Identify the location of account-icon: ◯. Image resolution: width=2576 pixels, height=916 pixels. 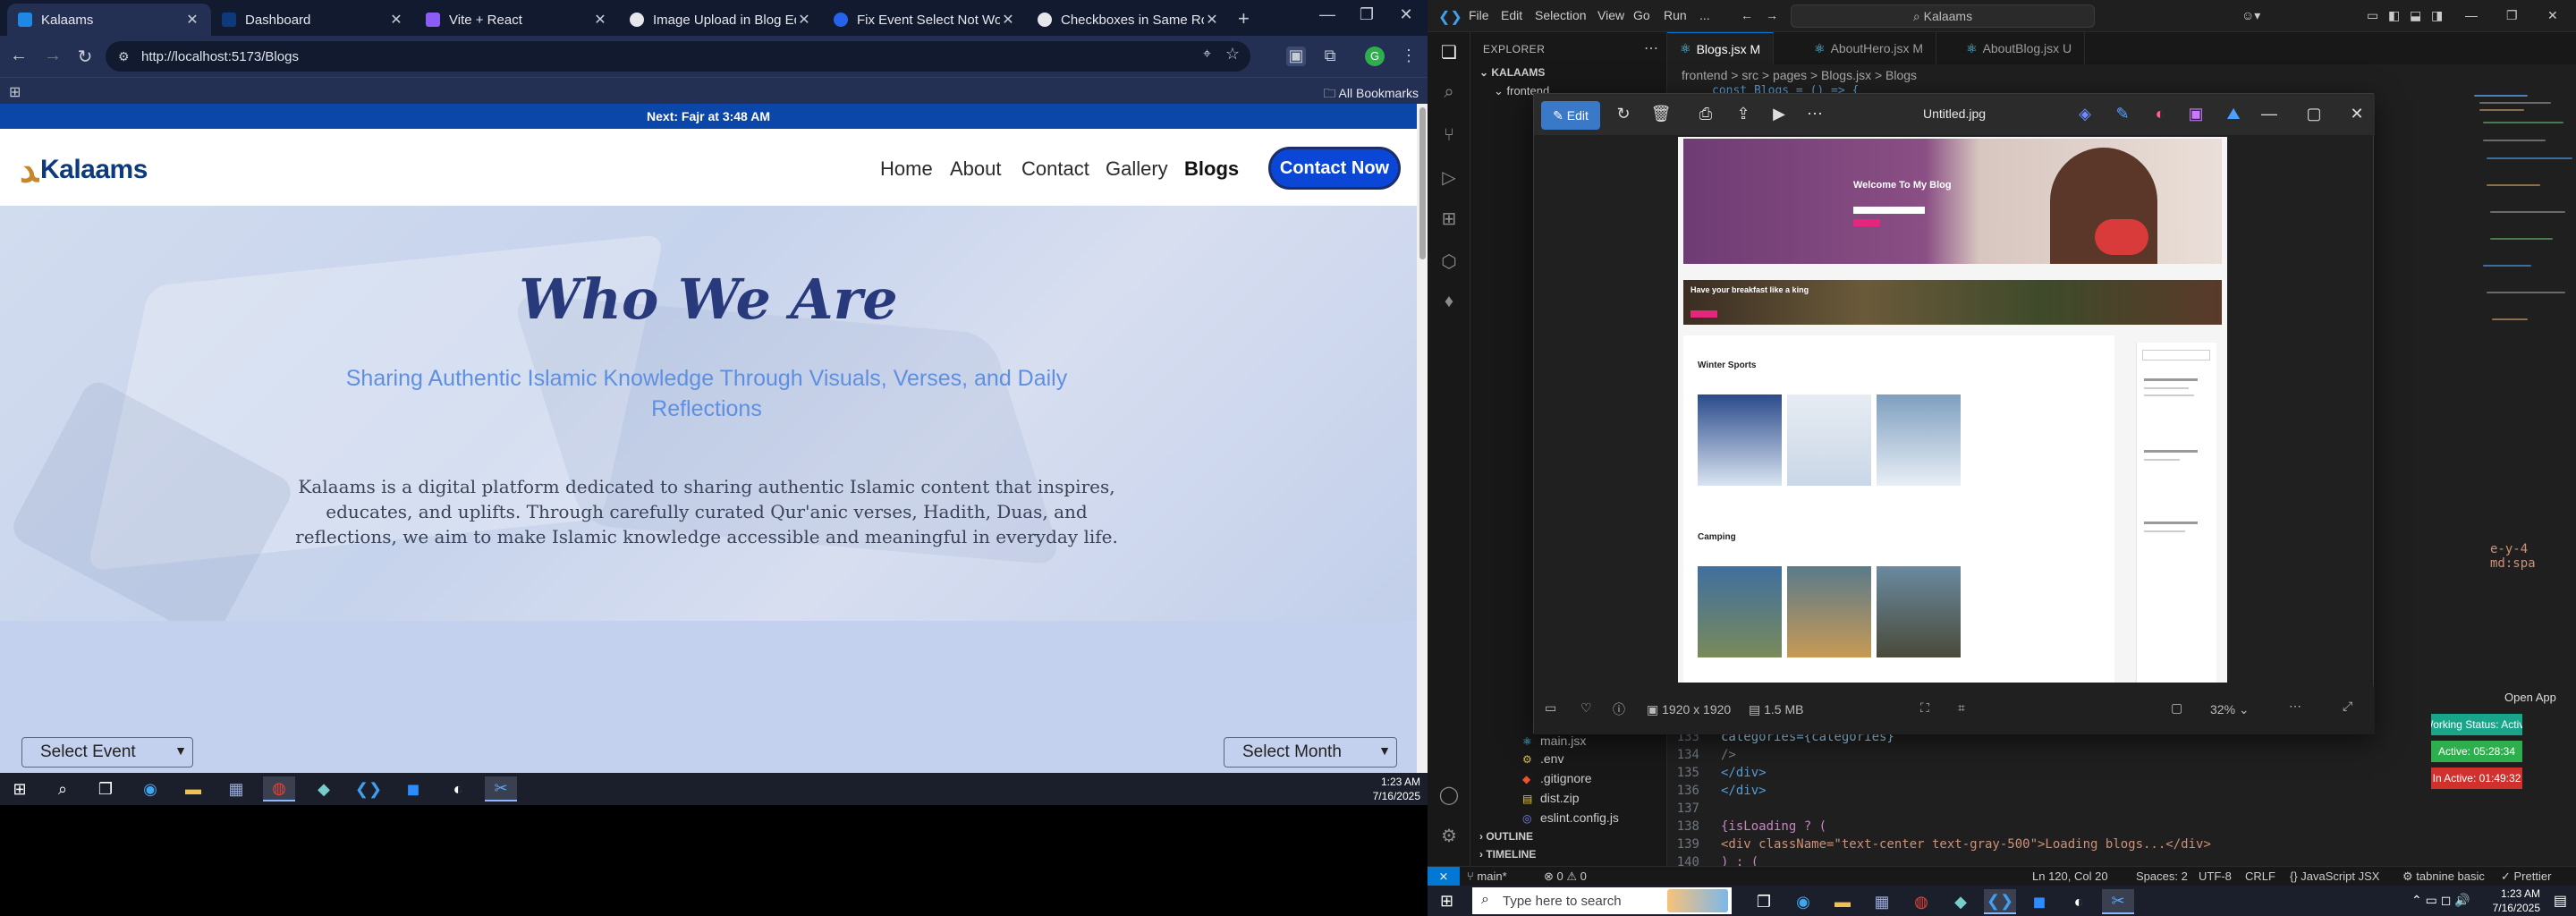
(1449, 794).